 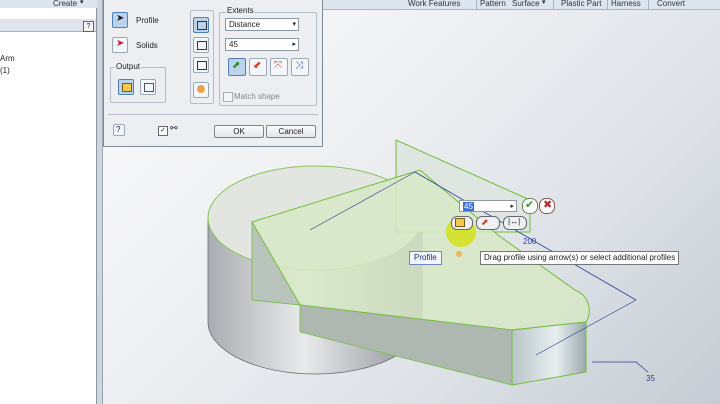 What do you see at coordinates (228, 97) in the screenshot?
I see `match-shape-checkbox` at bounding box center [228, 97].